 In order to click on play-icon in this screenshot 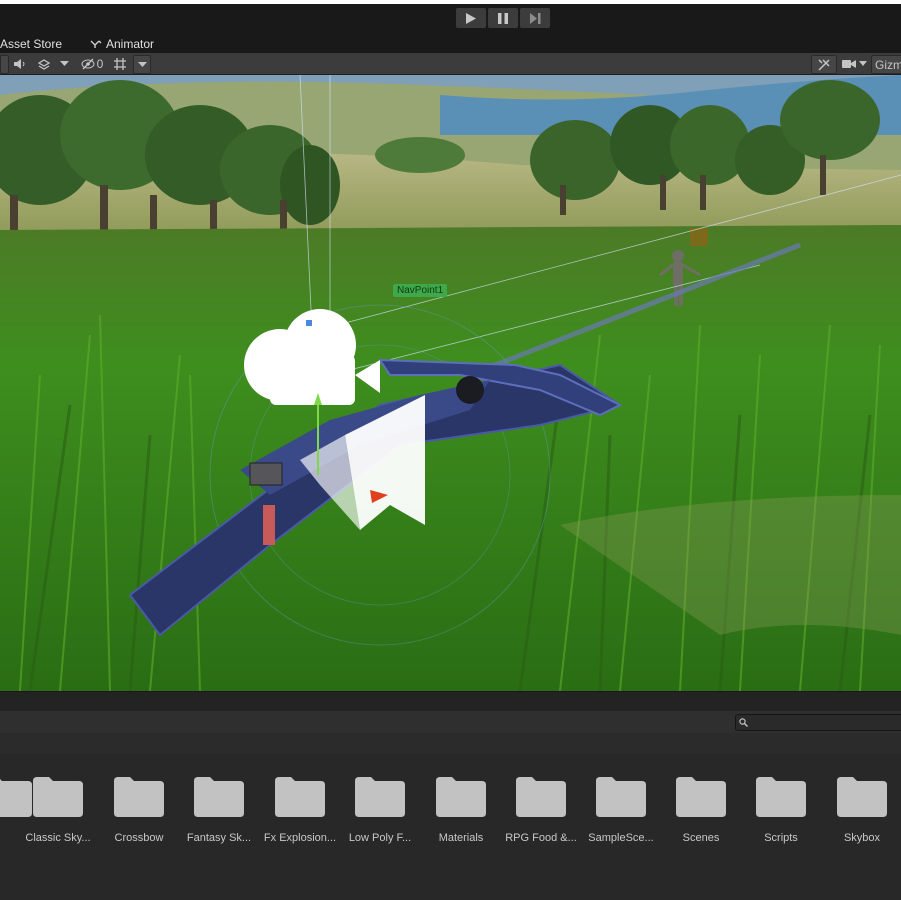, I will do `click(471, 18)`.